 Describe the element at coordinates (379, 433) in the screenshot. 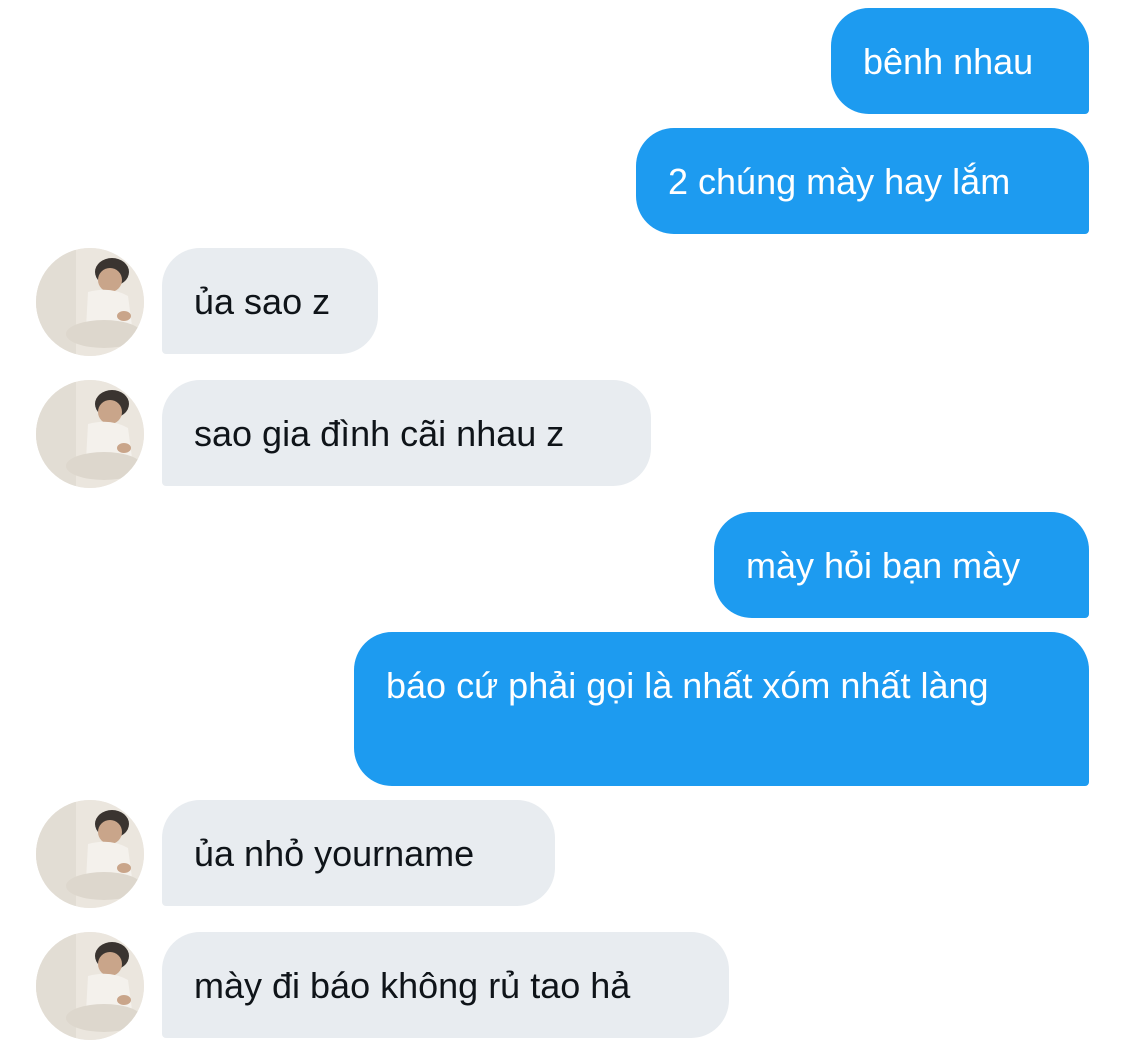

I see `message-text: sao gia đình cãi nhau z` at that location.